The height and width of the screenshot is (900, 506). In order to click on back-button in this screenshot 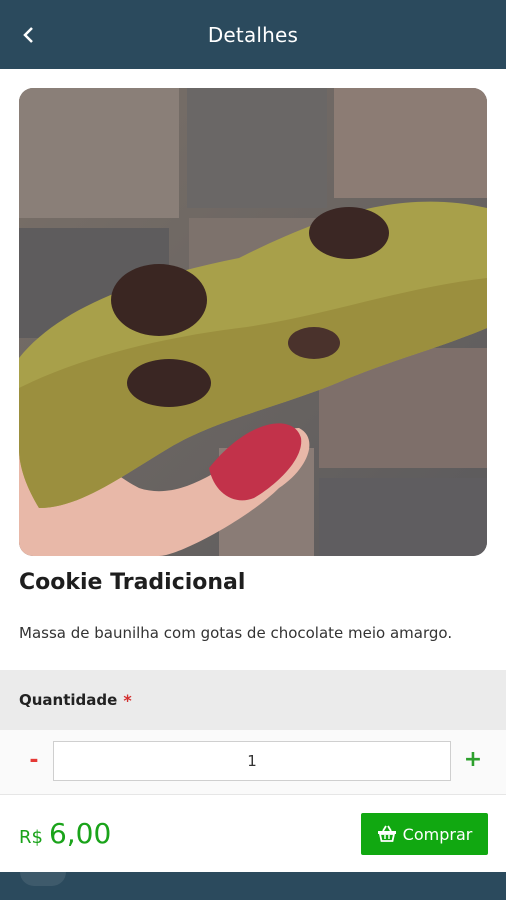, I will do `click(29, 35)`.